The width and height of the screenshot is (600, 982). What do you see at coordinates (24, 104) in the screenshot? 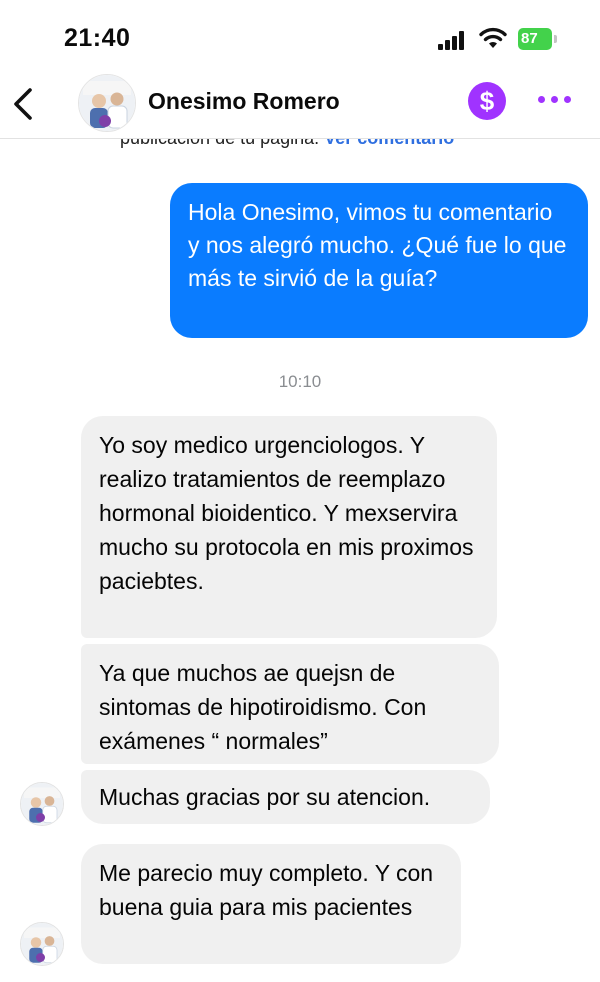
I see `chevron-left-icon` at bounding box center [24, 104].